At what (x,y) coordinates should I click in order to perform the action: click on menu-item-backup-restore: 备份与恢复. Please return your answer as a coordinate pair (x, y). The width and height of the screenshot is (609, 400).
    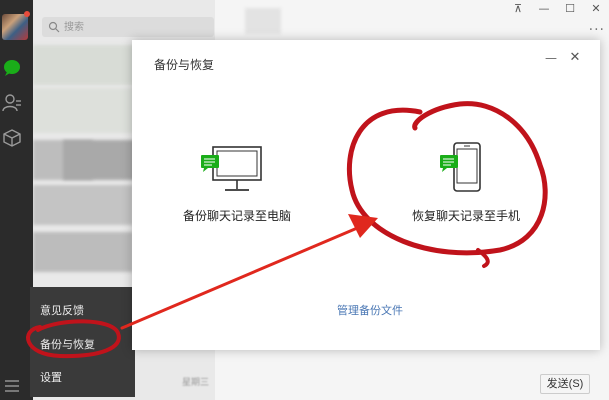
    Looking at the image, I should click on (67, 344).